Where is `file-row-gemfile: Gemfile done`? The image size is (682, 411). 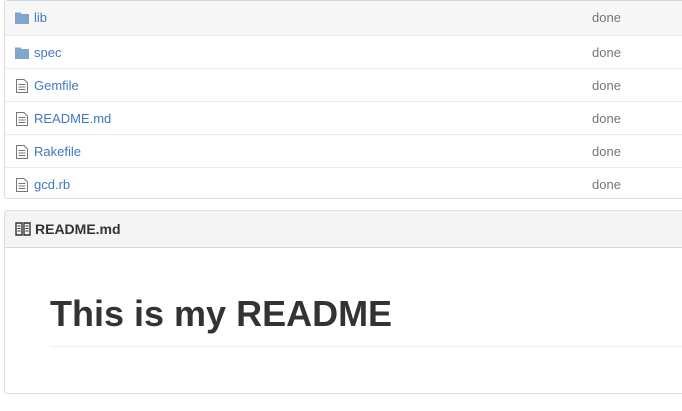
file-row-gemfile: Gemfile done is located at coordinates (343, 84).